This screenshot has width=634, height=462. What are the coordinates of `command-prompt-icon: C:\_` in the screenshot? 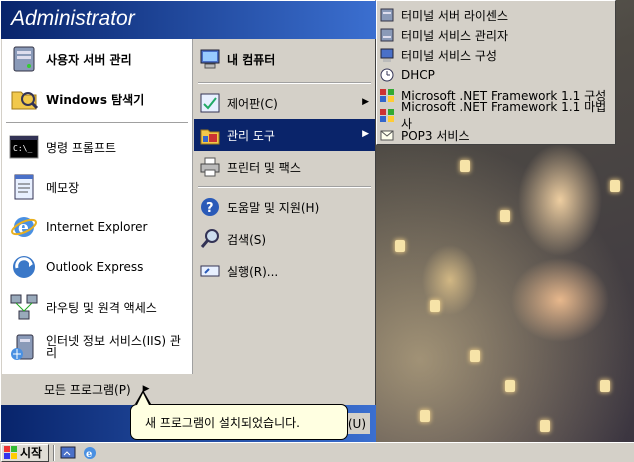 It's located at (24, 147).